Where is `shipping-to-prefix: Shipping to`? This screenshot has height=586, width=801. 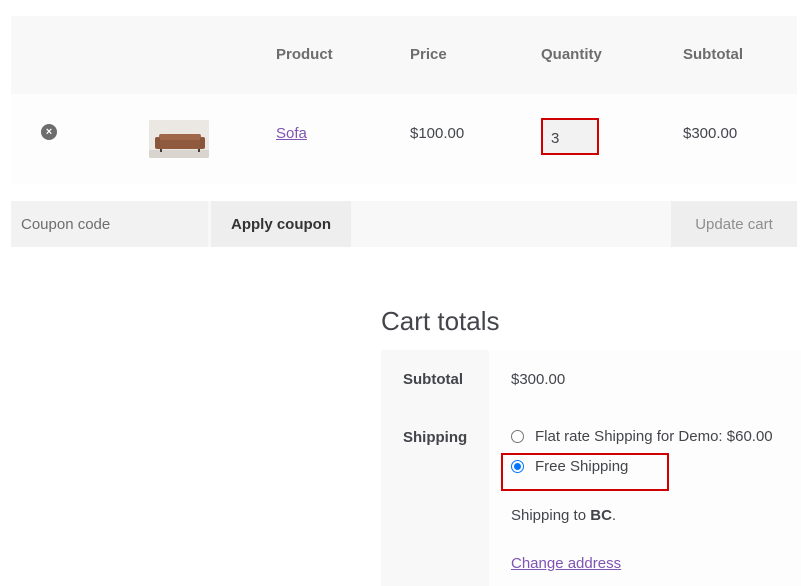 shipping-to-prefix: Shipping to is located at coordinates (551, 515).